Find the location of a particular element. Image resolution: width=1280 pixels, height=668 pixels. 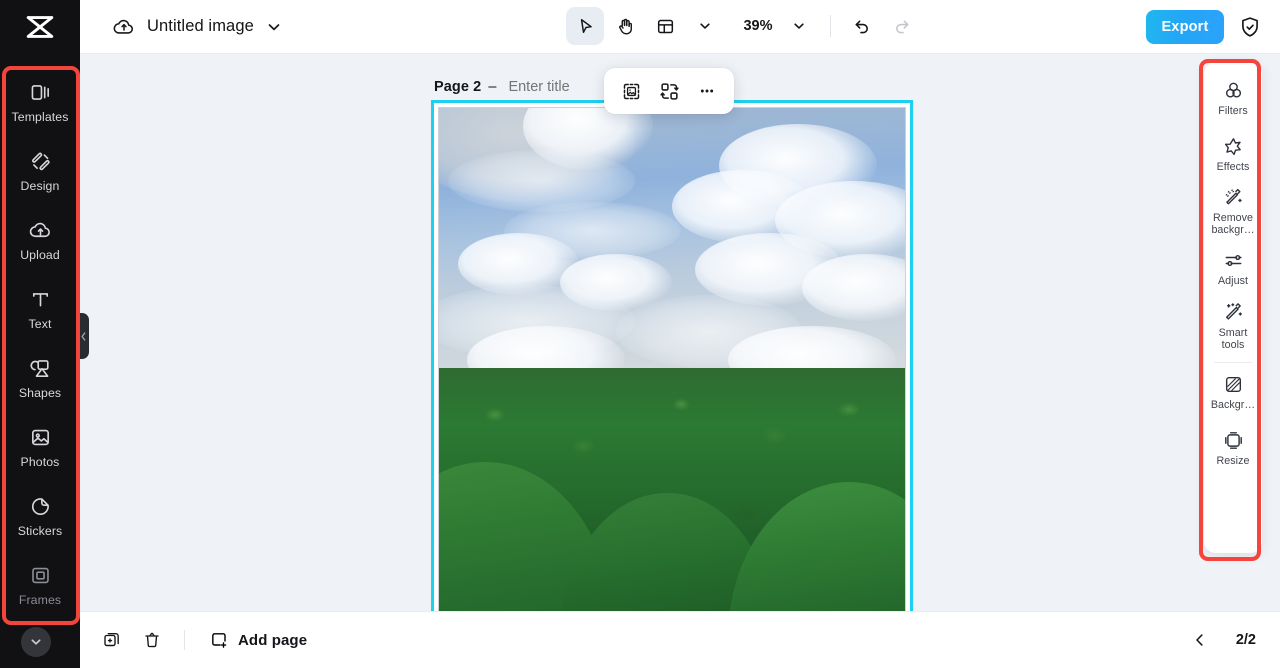

duplicate-page-icon is located at coordinates (111, 639).